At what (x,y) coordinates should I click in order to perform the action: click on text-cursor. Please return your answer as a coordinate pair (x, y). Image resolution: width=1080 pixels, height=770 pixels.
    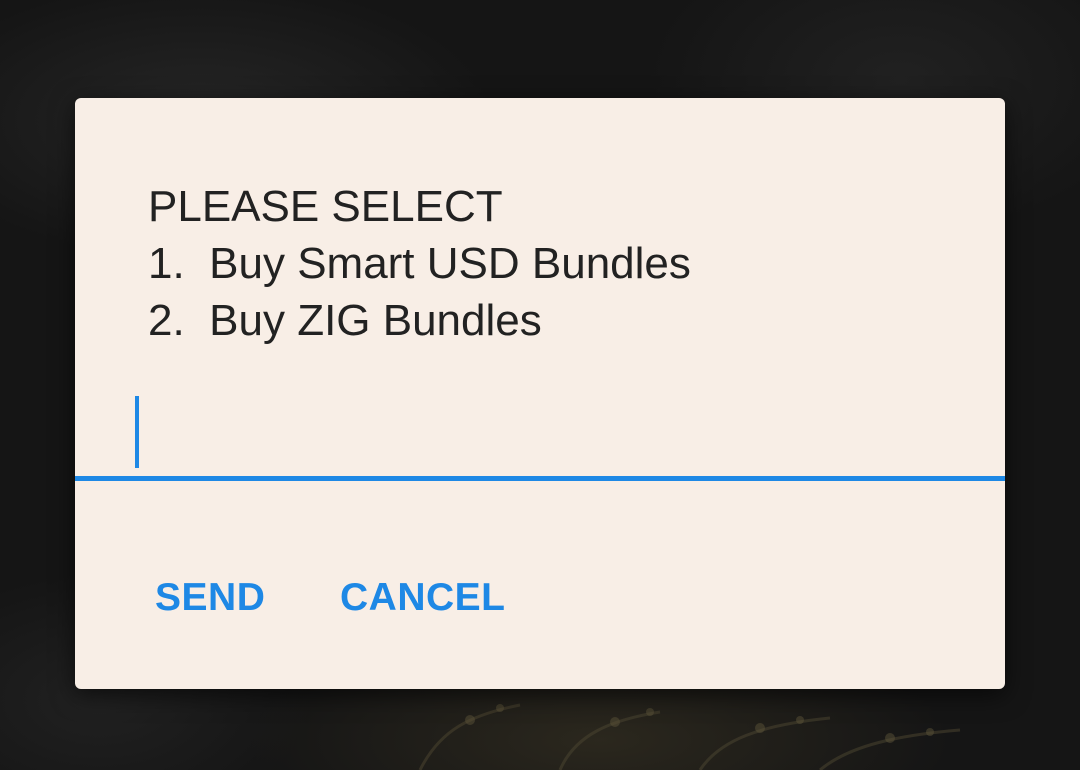
    Looking at the image, I should click on (137, 432).